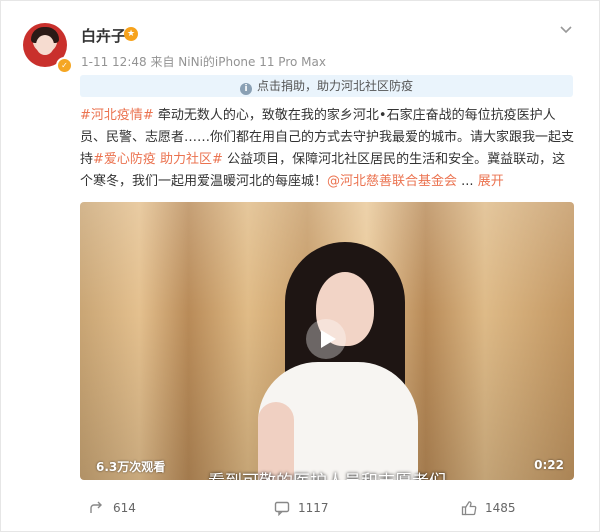 This screenshot has height=532, width=600. Describe the element at coordinates (114, 62) in the screenshot. I see `post-time: 1-11 12:48` at that location.